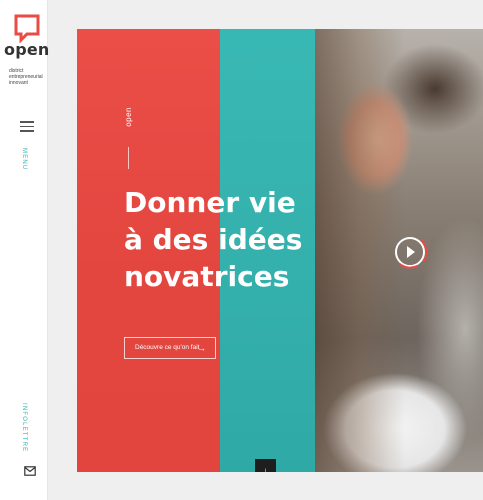 This screenshot has height=500, width=483. Describe the element at coordinates (201, 348) in the screenshot. I see `arrow-right-icon: →` at that location.